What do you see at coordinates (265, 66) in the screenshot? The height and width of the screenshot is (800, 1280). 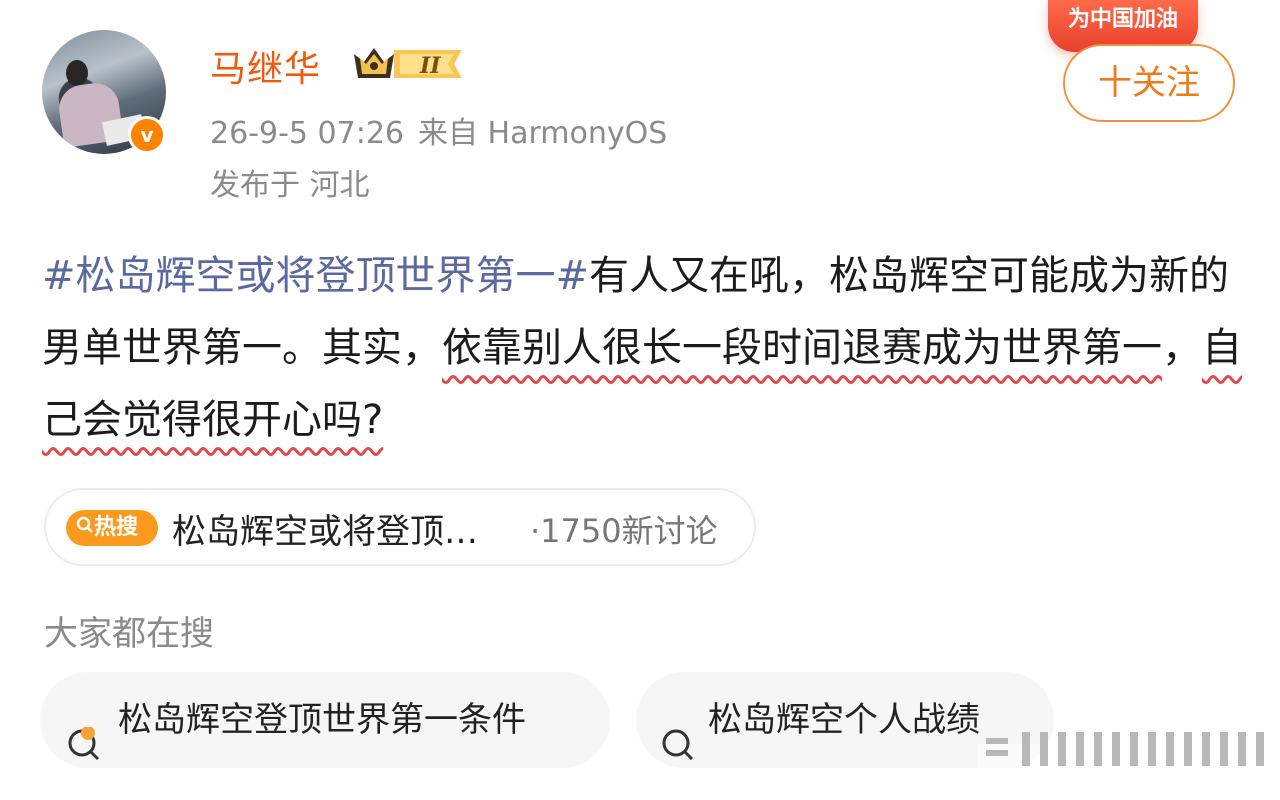 I see `username: 马继华` at bounding box center [265, 66].